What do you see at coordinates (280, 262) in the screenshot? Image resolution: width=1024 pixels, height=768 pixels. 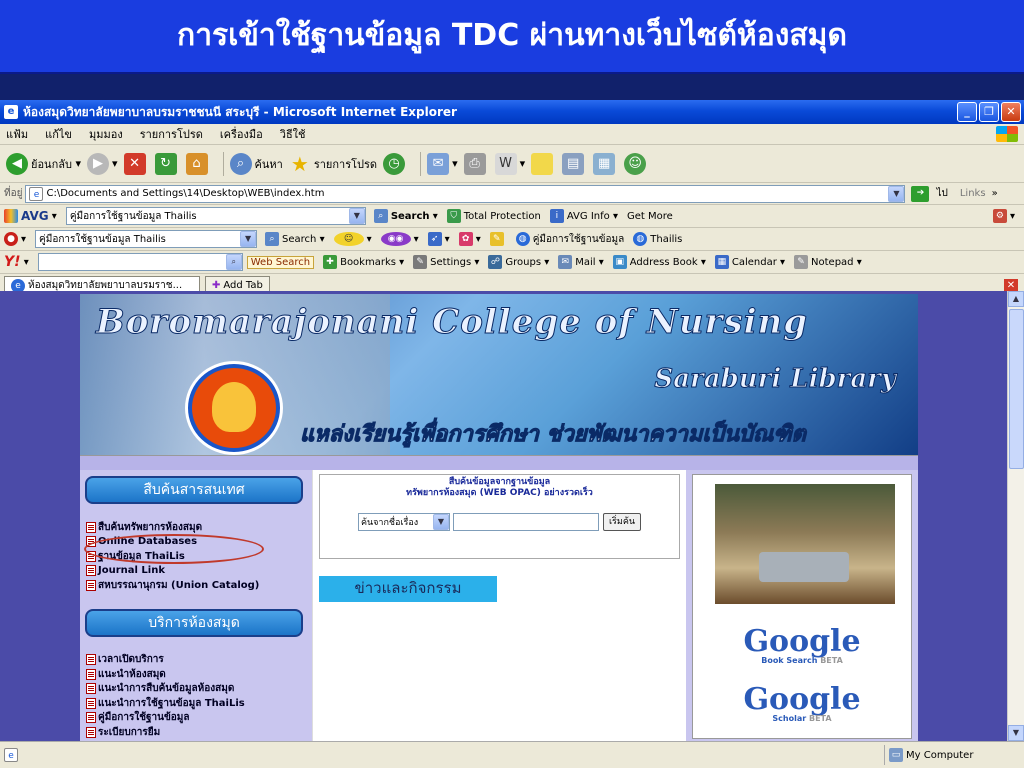 I see `yahoo-web-search-button: Web Search` at bounding box center [280, 262].